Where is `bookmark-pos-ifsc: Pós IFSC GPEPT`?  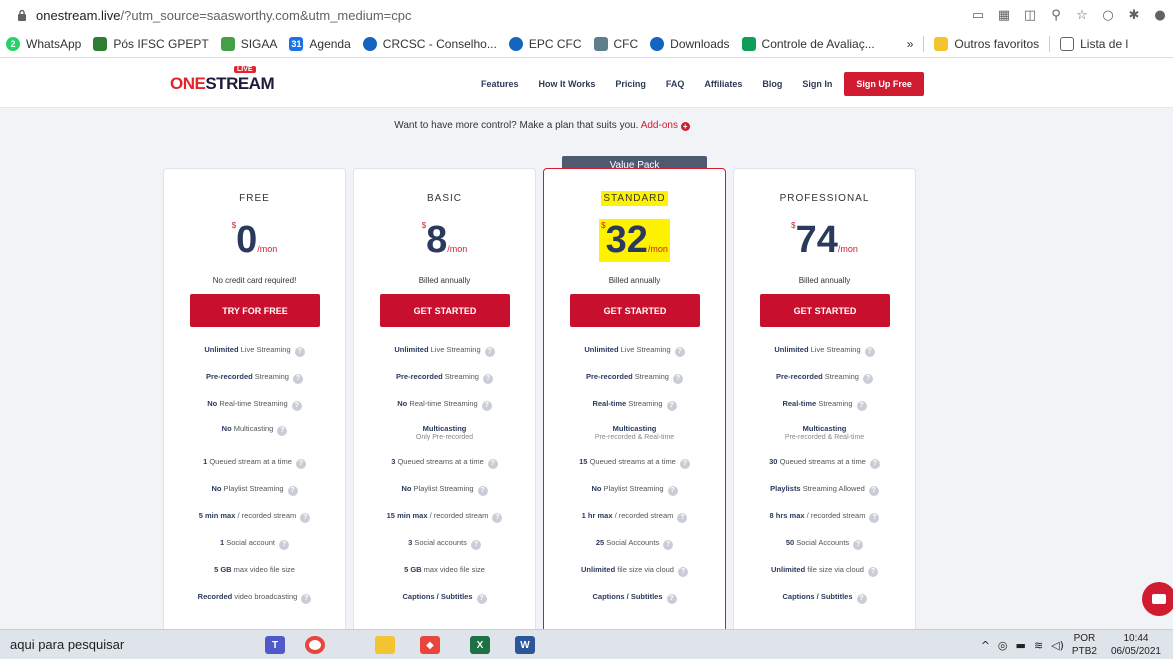
bookmark-pos-ifsc: Pós IFSC GPEPT is located at coordinates (150, 43).